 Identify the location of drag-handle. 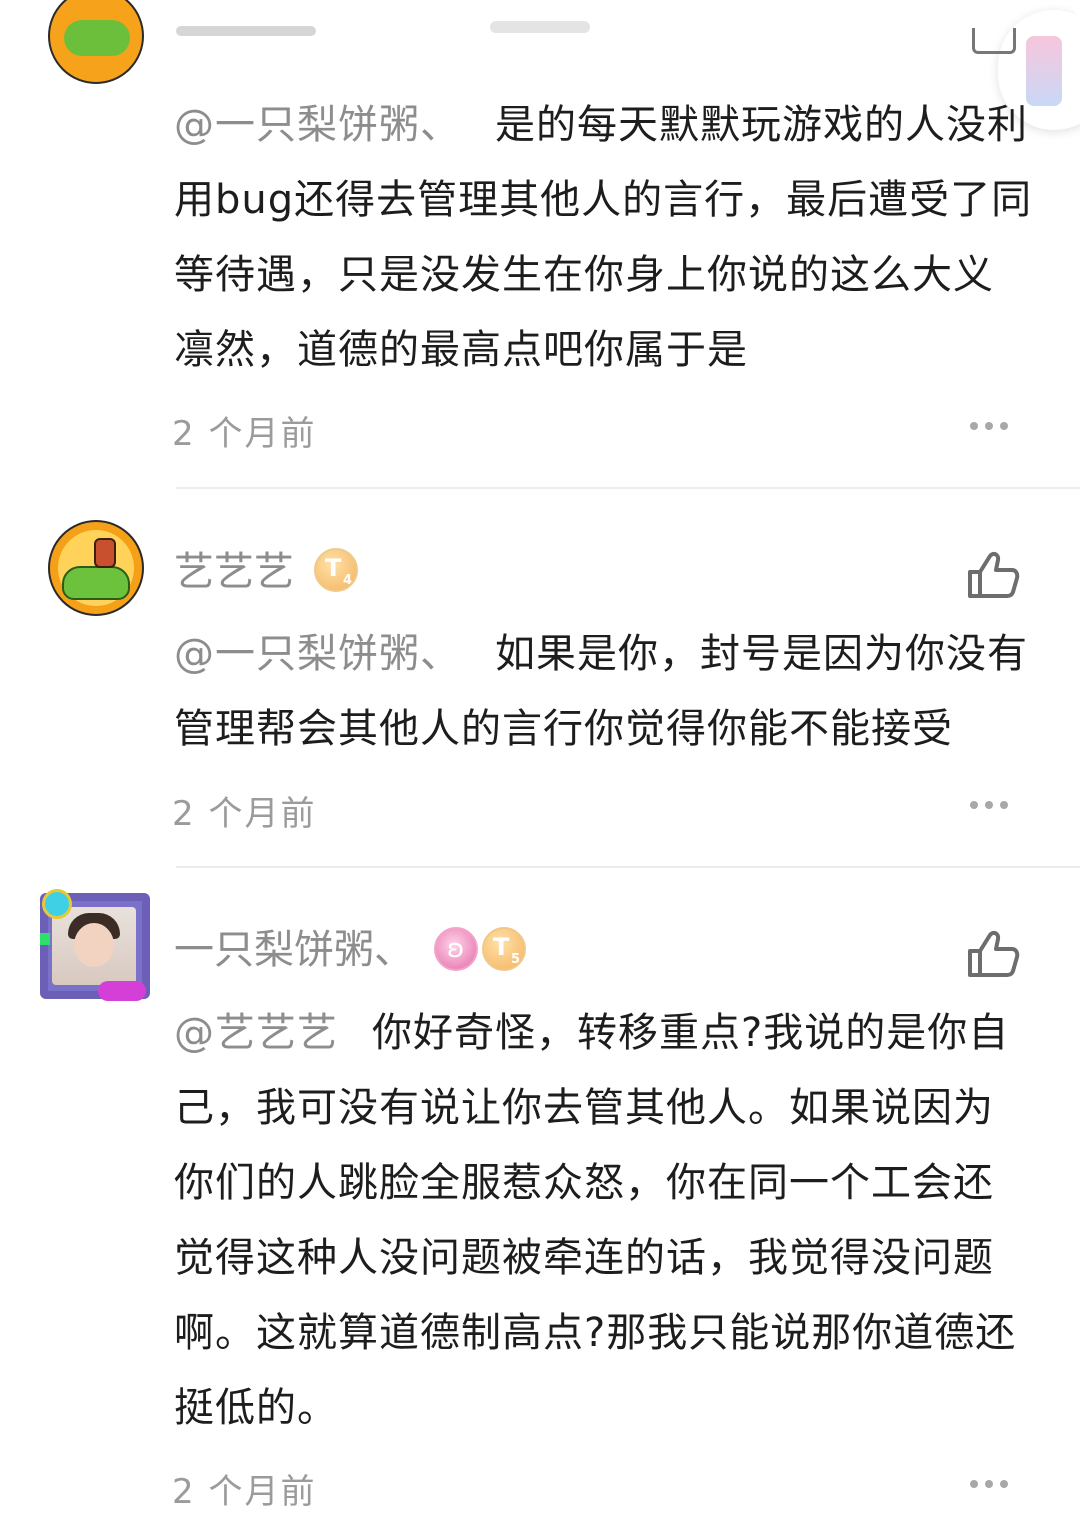
(540, 27).